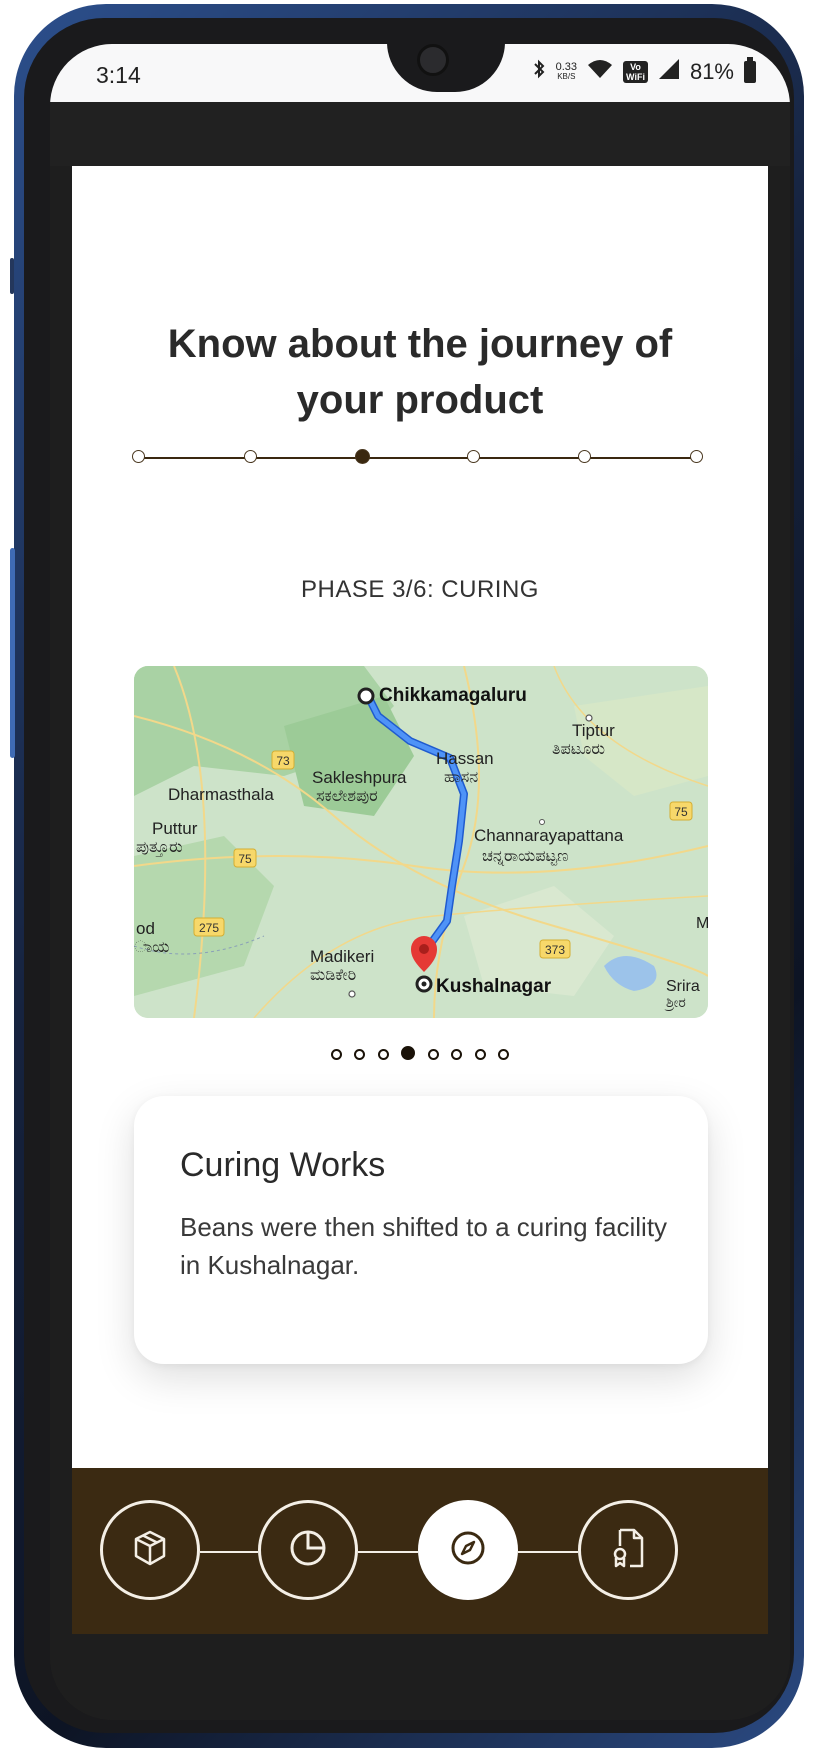  Describe the element at coordinates (175, 828) in the screenshot. I see `map-label-puttur: Puttur` at that location.